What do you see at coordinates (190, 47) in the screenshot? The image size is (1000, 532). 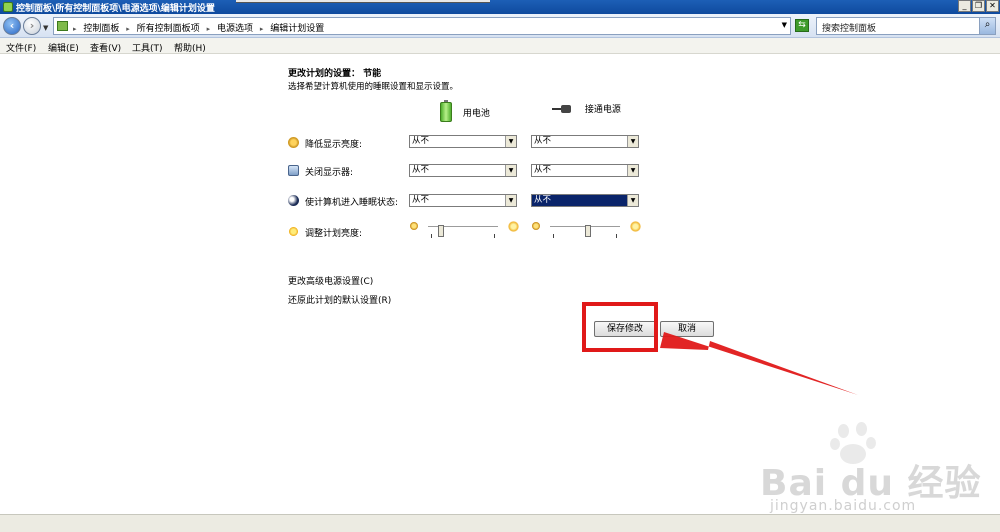 I see `menu-help: 帮助(H)` at bounding box center [190, 47].